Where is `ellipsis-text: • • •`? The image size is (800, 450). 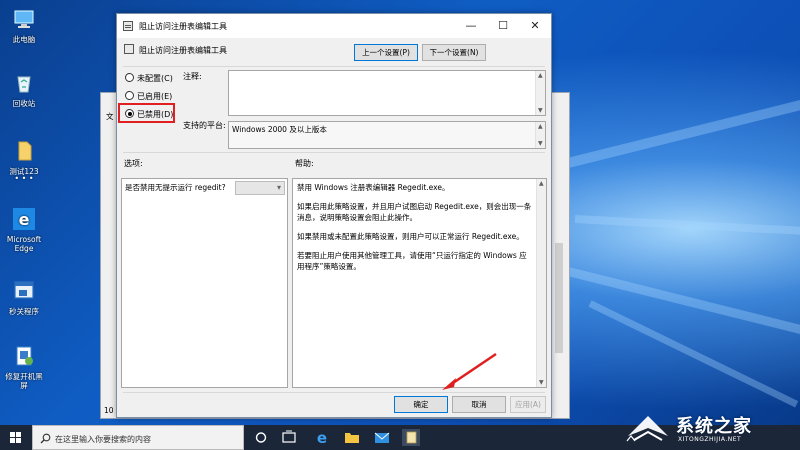
ellipsis-text: • • • is located at coordinates (24, 178).